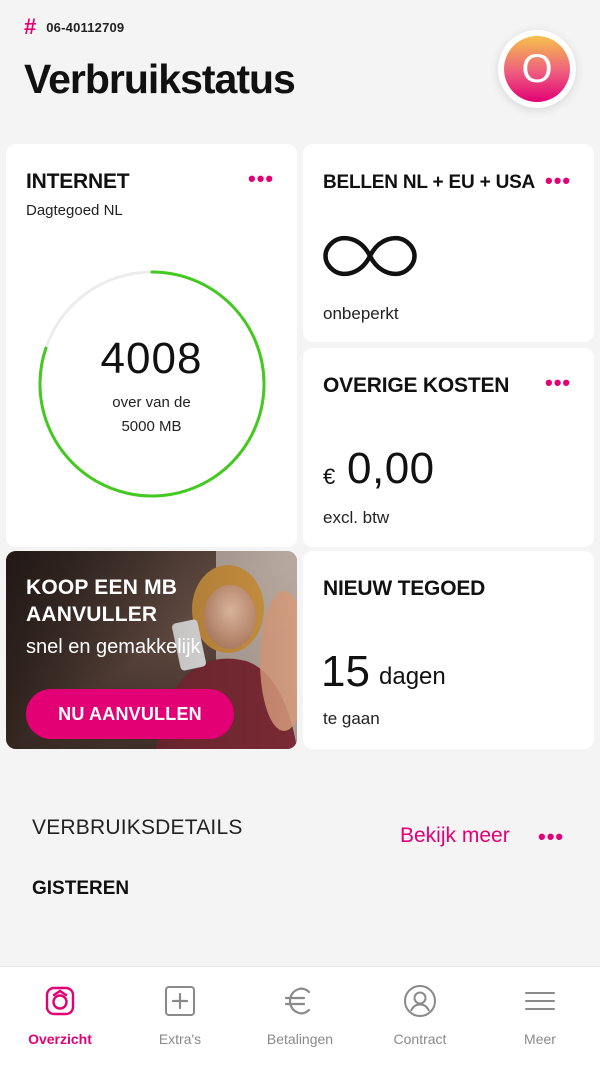  What do you see at coordinates (297, 1001) in the screenshot?
I see `euro-icon` at bounding box center [297, 1001].